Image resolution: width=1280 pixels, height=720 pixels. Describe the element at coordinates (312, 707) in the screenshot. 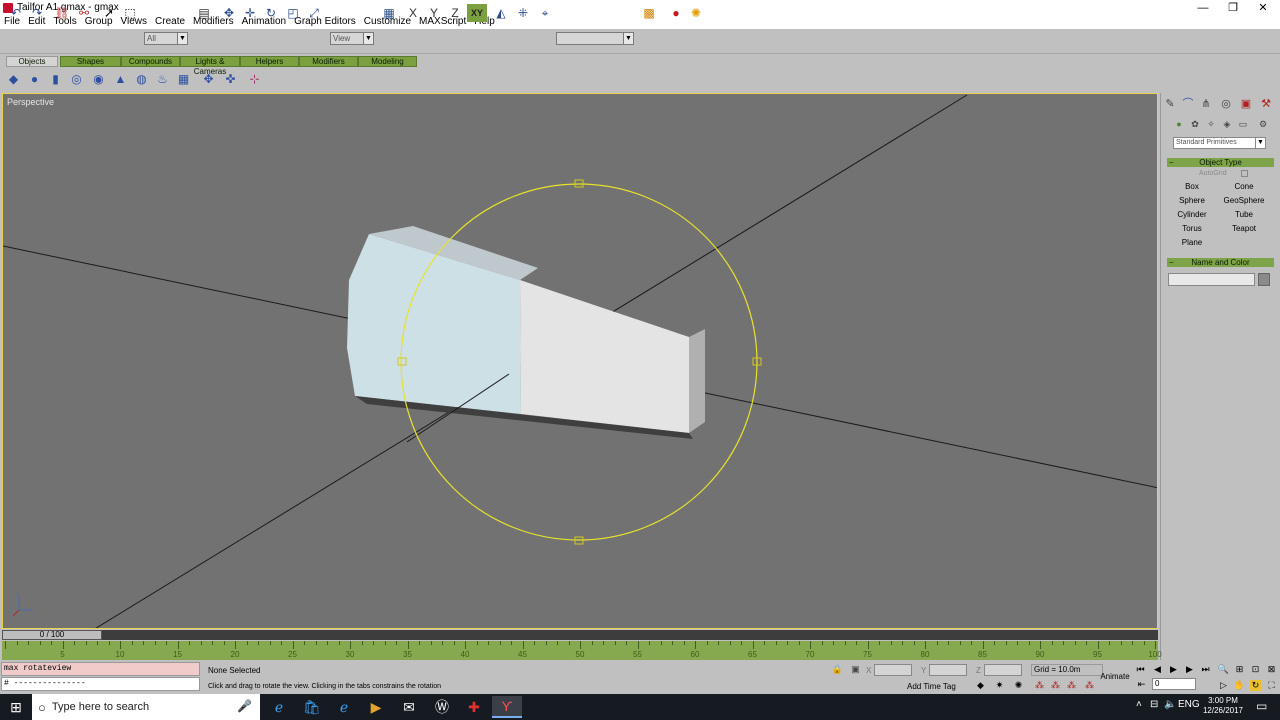

I see `store-icon: 🛍` at that location.